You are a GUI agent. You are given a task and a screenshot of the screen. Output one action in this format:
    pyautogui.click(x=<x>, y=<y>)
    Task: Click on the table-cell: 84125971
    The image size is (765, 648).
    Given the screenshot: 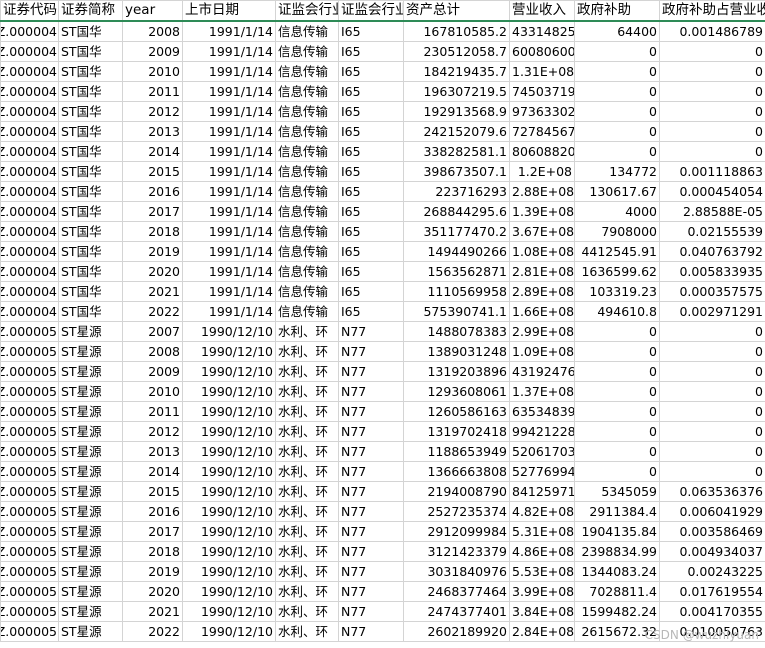 What is the action you would take?
    pyautogui.click(x=542, y=491)
    